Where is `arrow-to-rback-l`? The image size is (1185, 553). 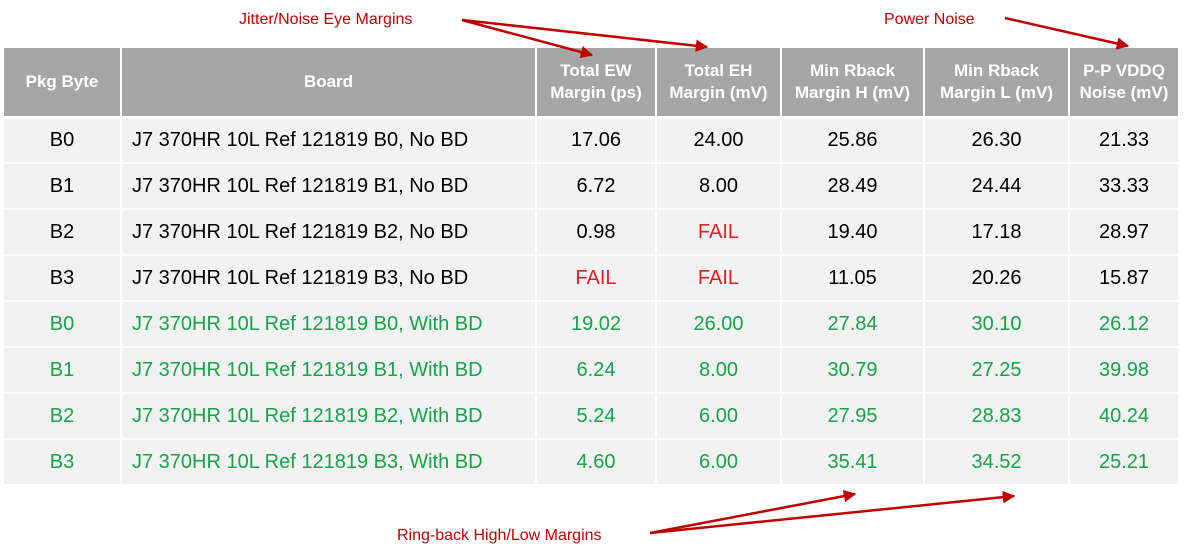
arrow-to-rback-l is located at coordinates (832, 512).